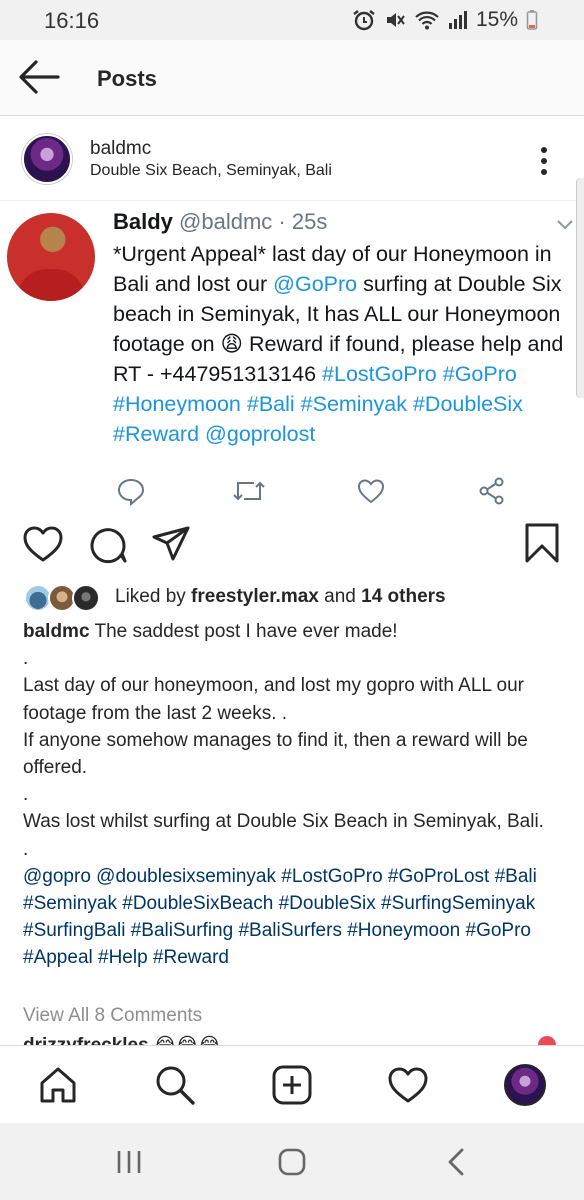 Image resolution: width=584 pixels, height=1200 pixels. I want to click on home-icon, so click(58, 1085).